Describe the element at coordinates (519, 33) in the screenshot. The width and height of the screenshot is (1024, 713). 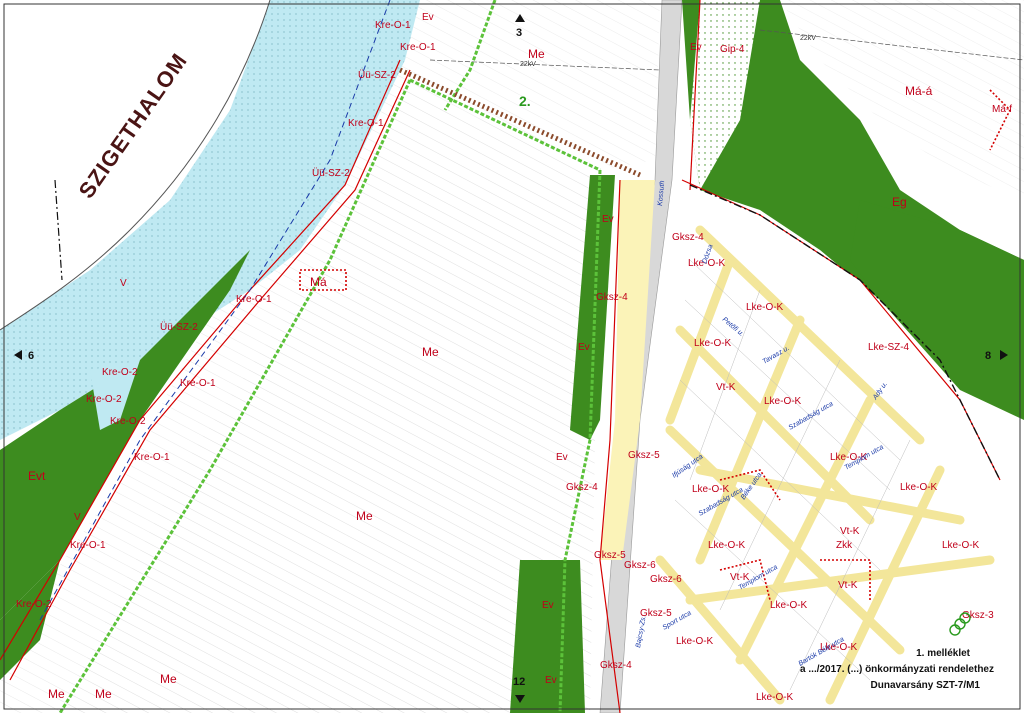
I see `sheet-ref-label: 3` at that location.